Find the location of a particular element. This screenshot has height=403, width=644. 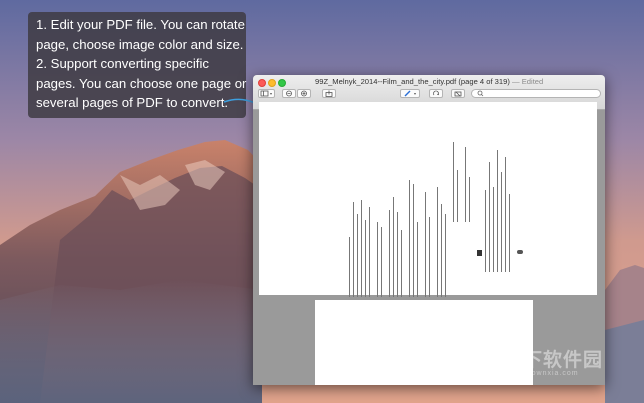

zoom-in-icon is located at coordinates (304, 93).